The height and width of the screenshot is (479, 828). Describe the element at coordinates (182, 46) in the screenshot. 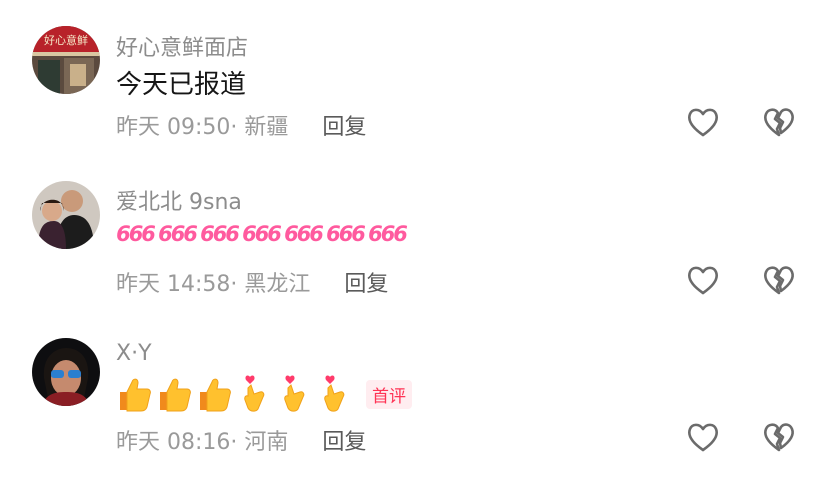

I see `username: 好心意鲜面店` at that location.